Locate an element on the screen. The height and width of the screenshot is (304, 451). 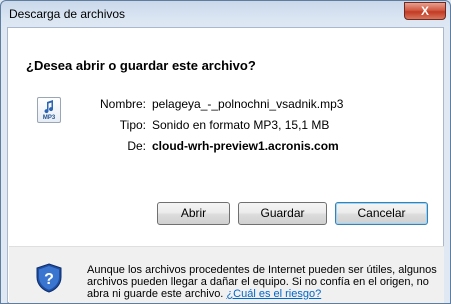
source-row: De: cloud-wrh-preview1.acronis.com is located at coordinates (226, 147).